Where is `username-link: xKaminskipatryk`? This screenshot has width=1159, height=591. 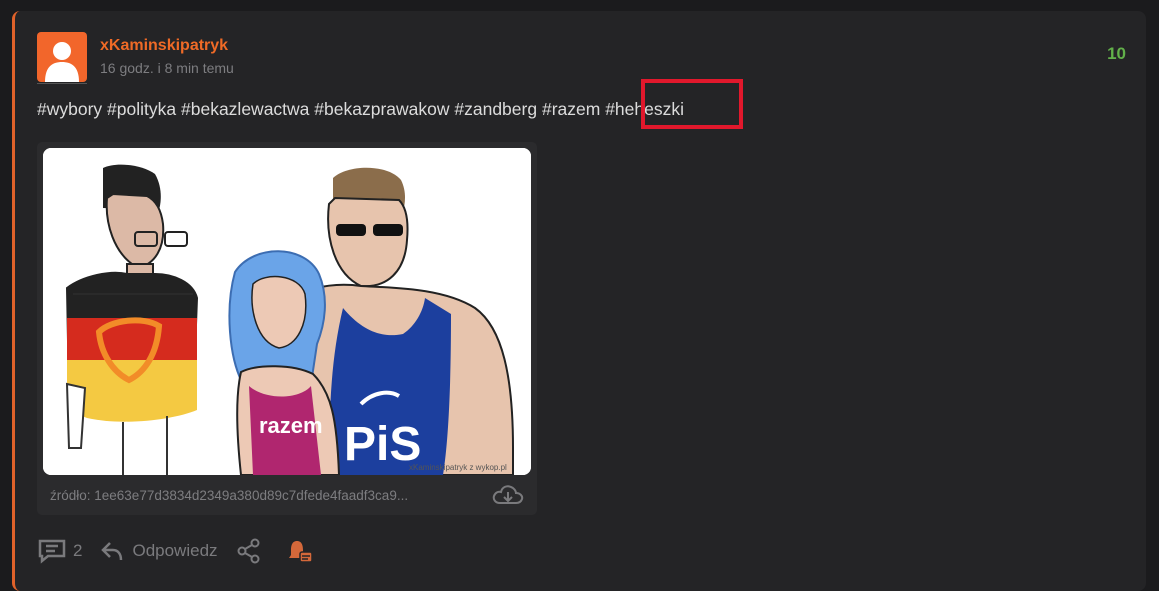
username-link: xKaminskipatryk is located at coordinates (164, 46).